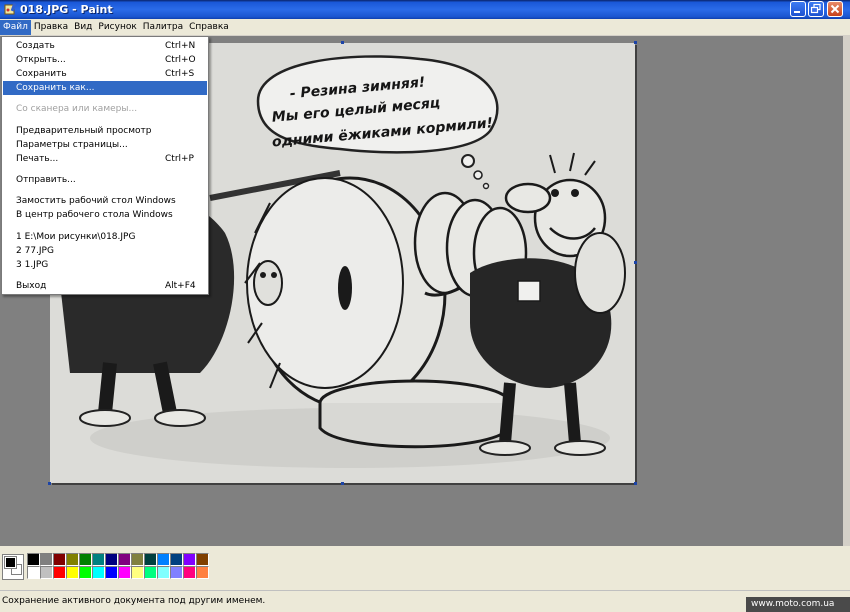  What do you see at coordinates (798, 9) in the screenshot?
I see `minimize-button` at bounding box center [798, 9].